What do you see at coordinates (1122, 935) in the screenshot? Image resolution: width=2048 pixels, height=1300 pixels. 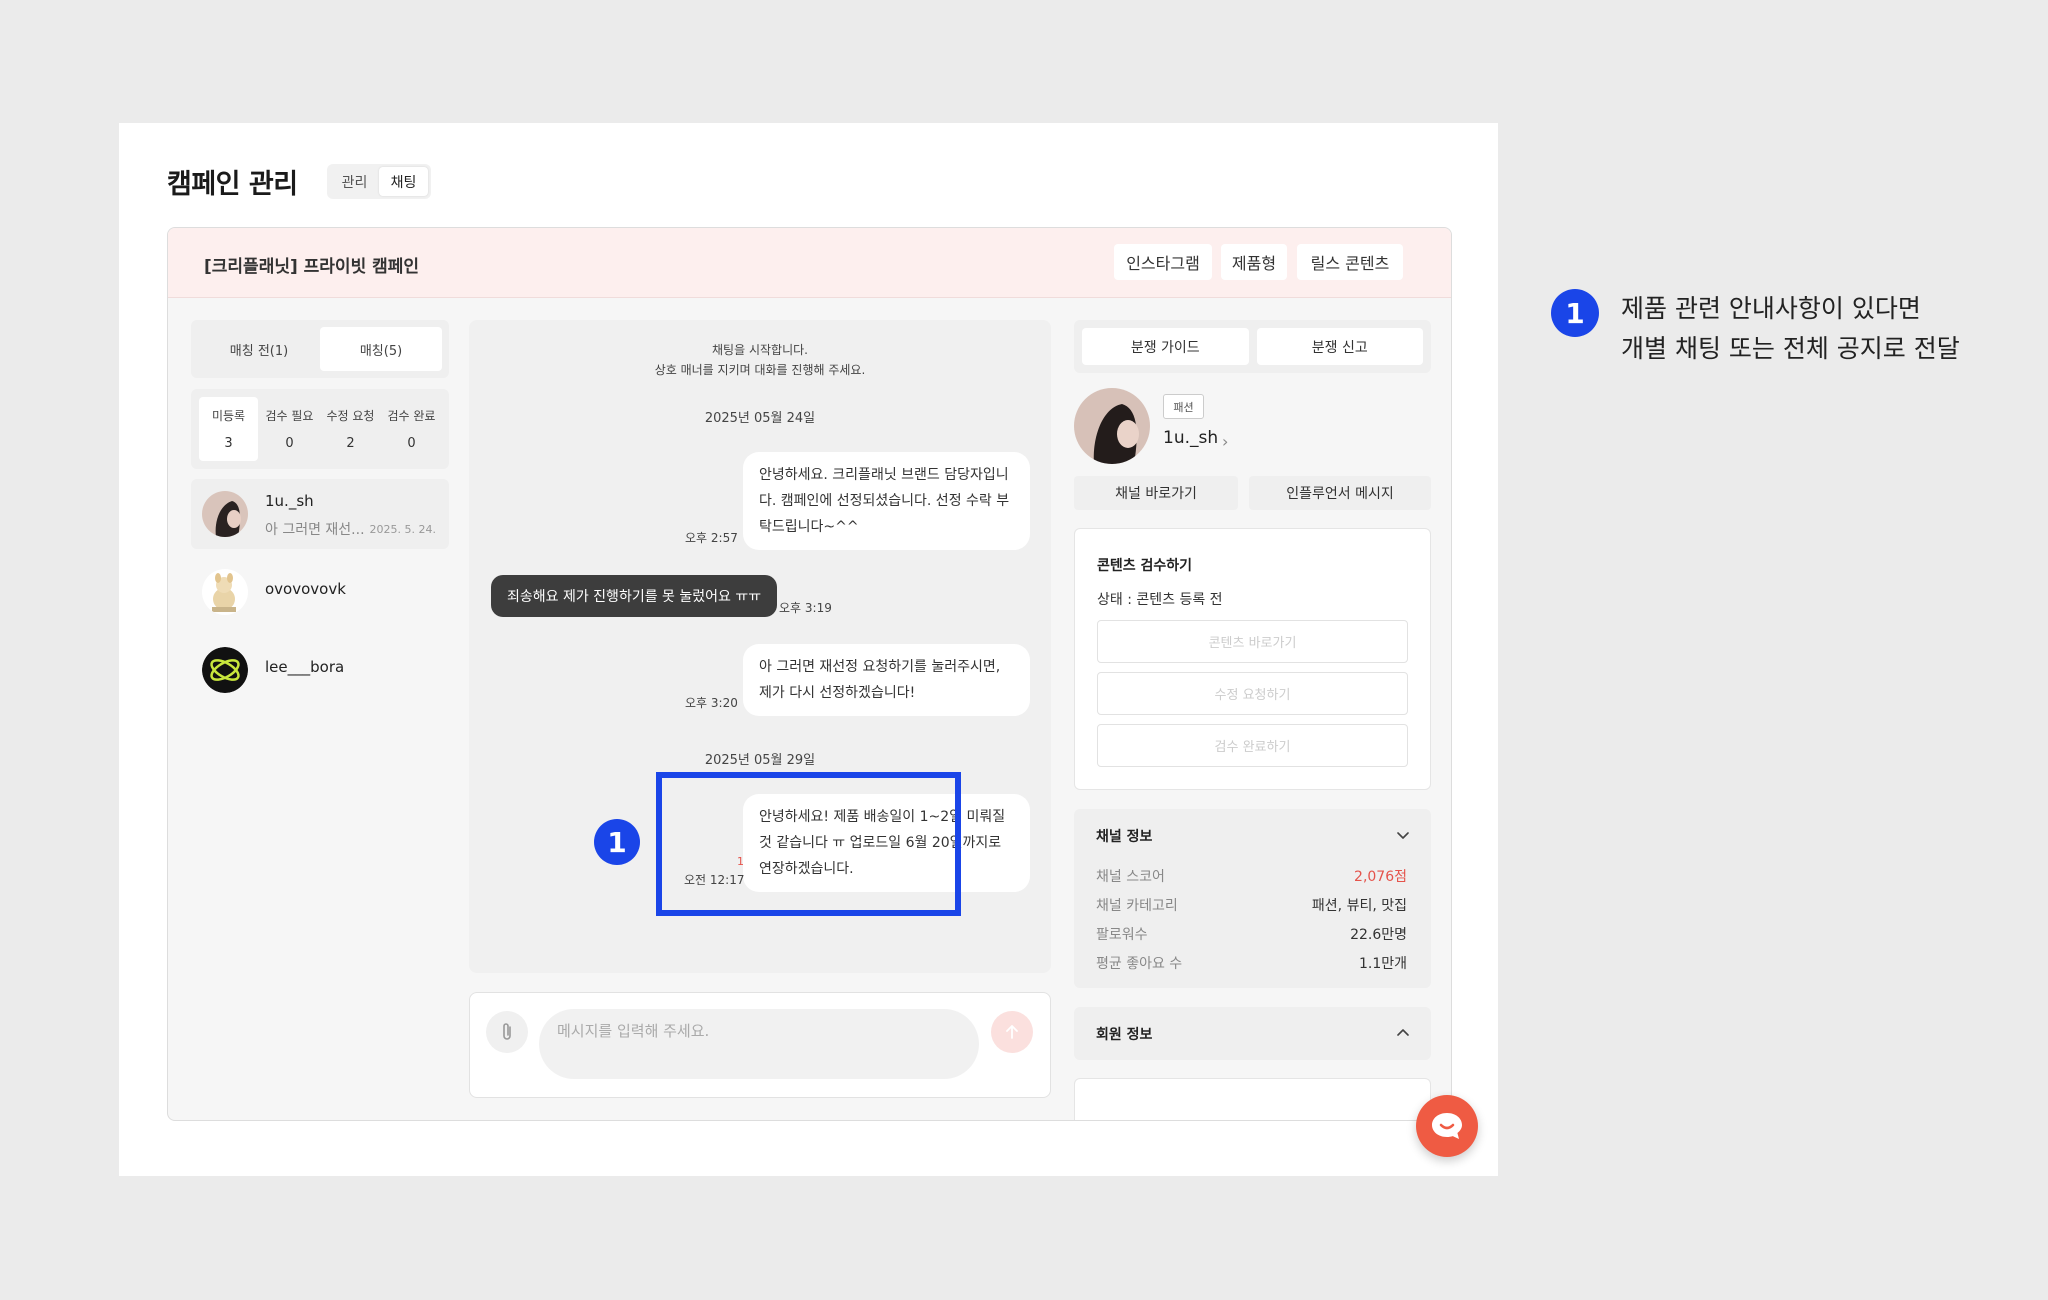 I see `info-key: 팔로워수` at bounding box center [1122, 935].